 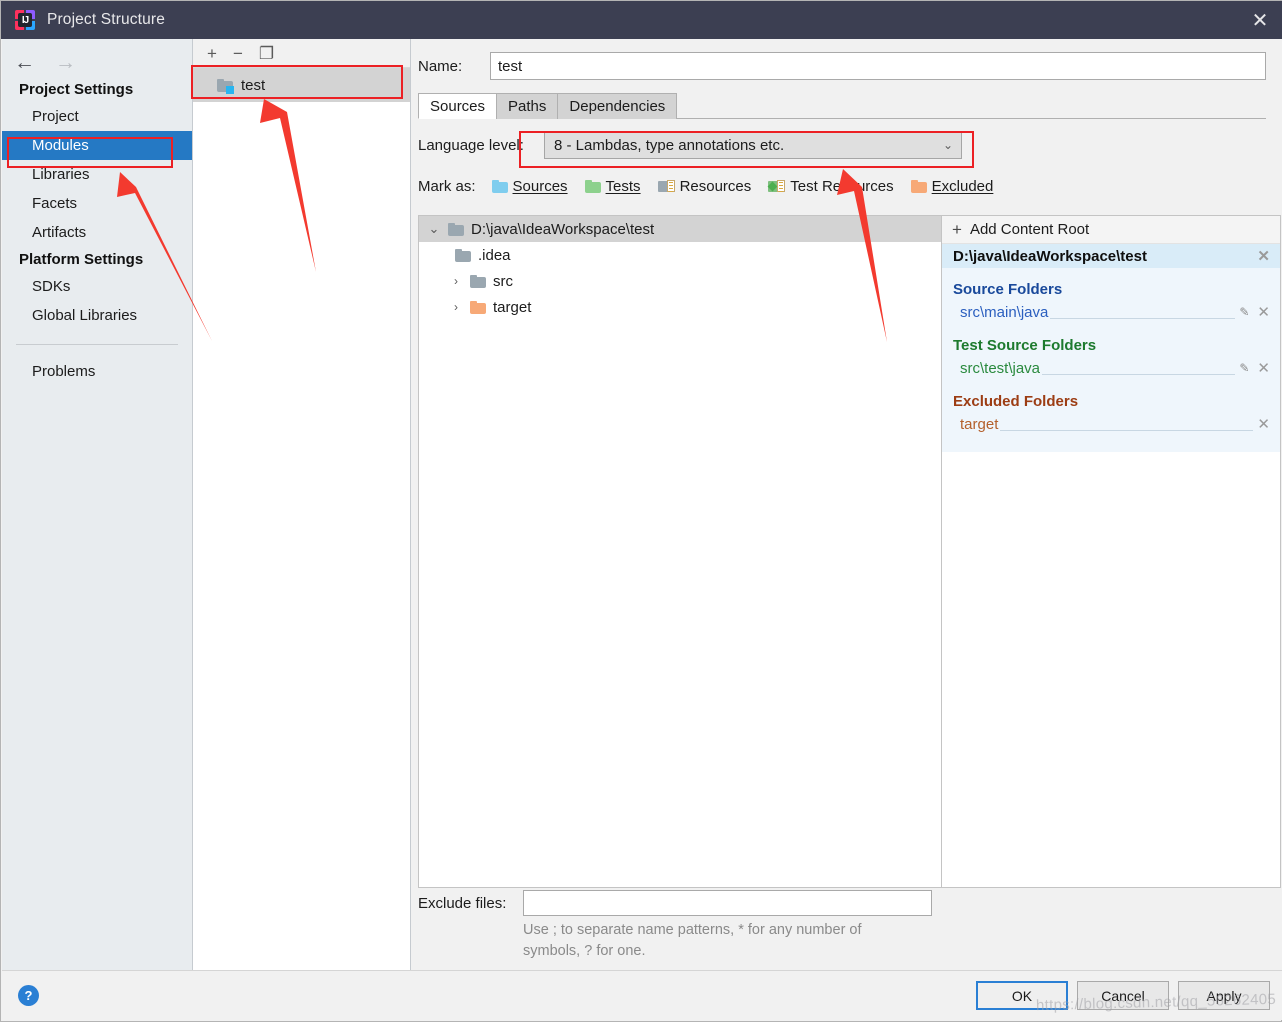 I want to click on mark-as-test-resources-button: Test Resources, so click(x=830, y=186).